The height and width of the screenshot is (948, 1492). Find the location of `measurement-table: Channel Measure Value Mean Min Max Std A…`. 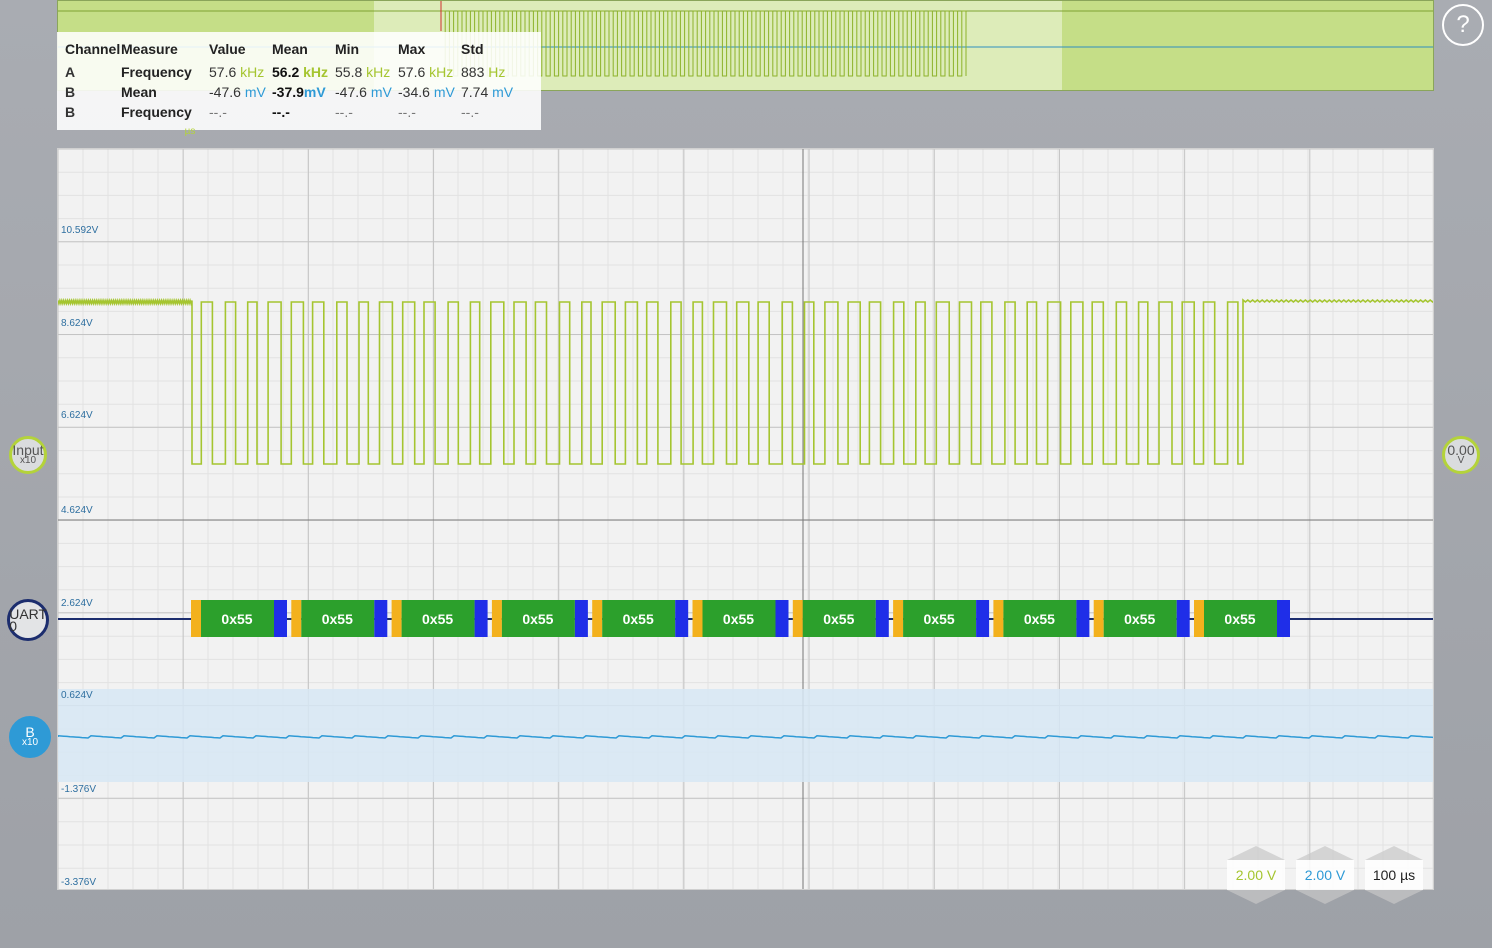

measurement-table: Channel Measure Value Mean Min Max Std A… is located at coordinates (293, 81).